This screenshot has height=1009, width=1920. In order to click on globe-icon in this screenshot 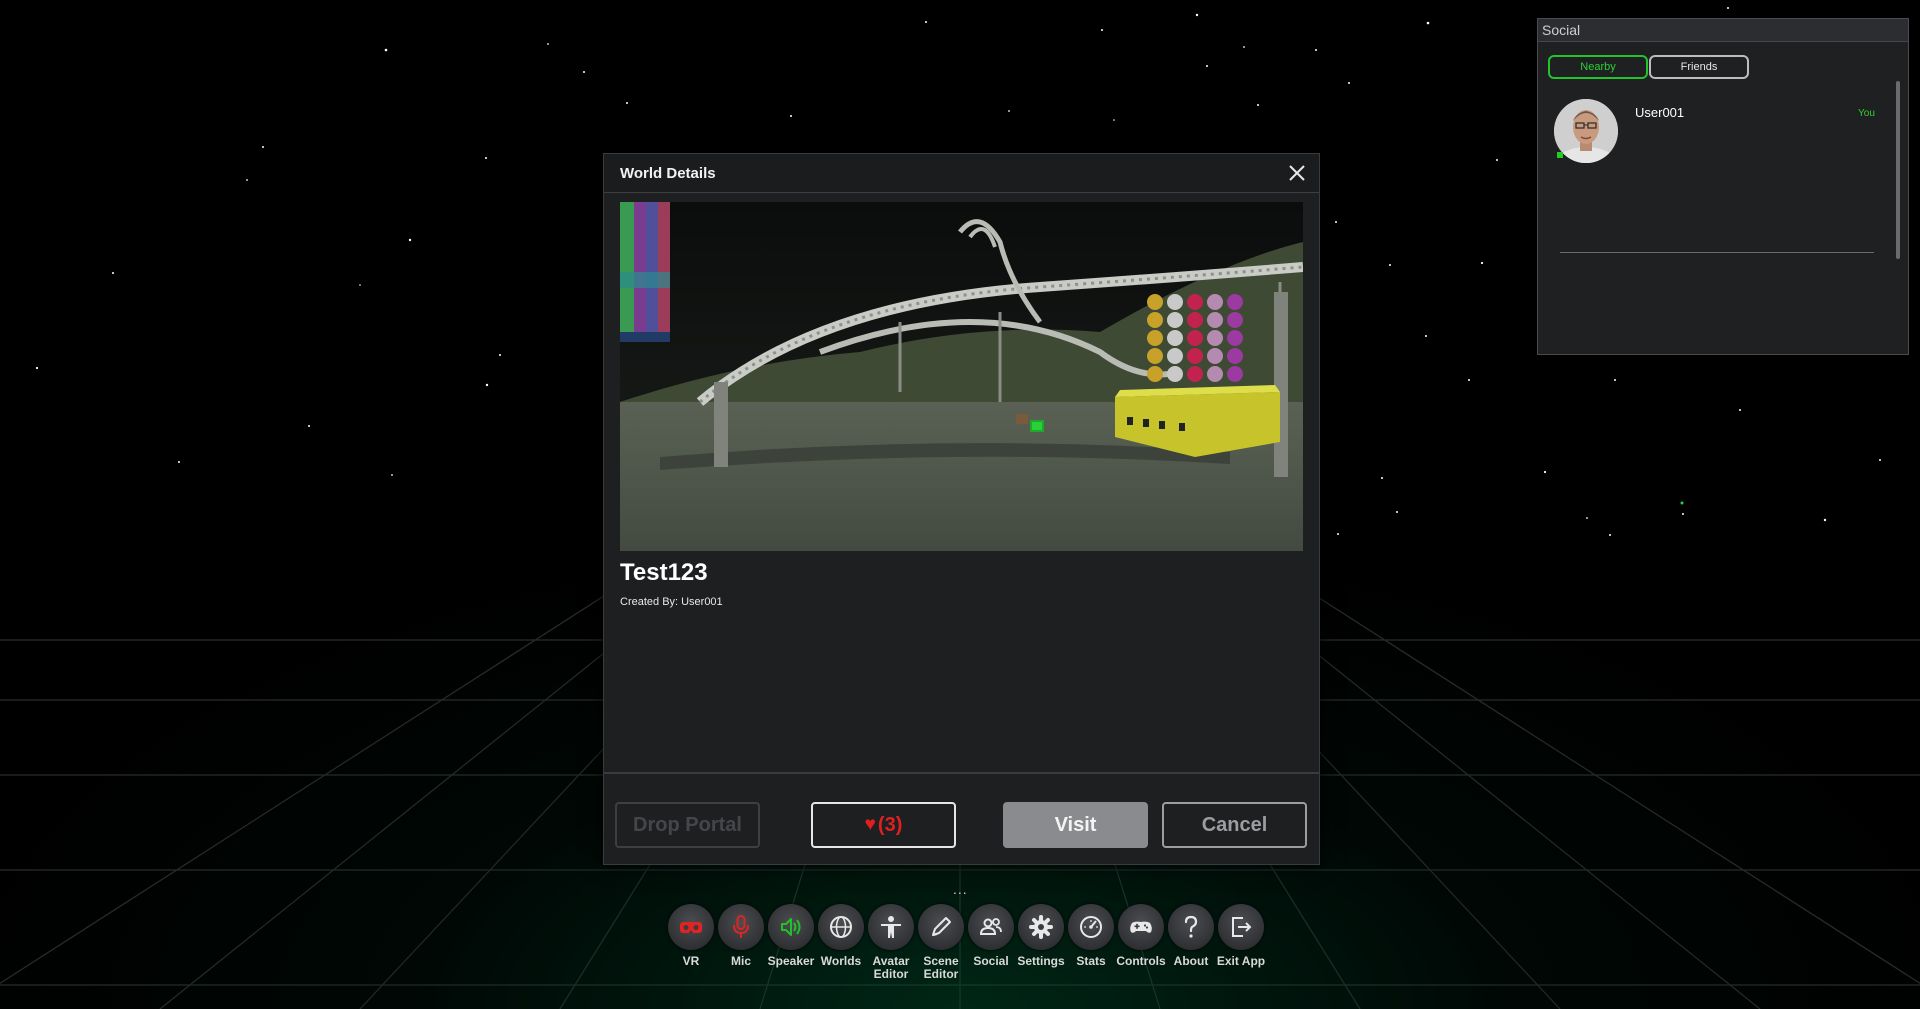, I will do `click(841, 927)`.